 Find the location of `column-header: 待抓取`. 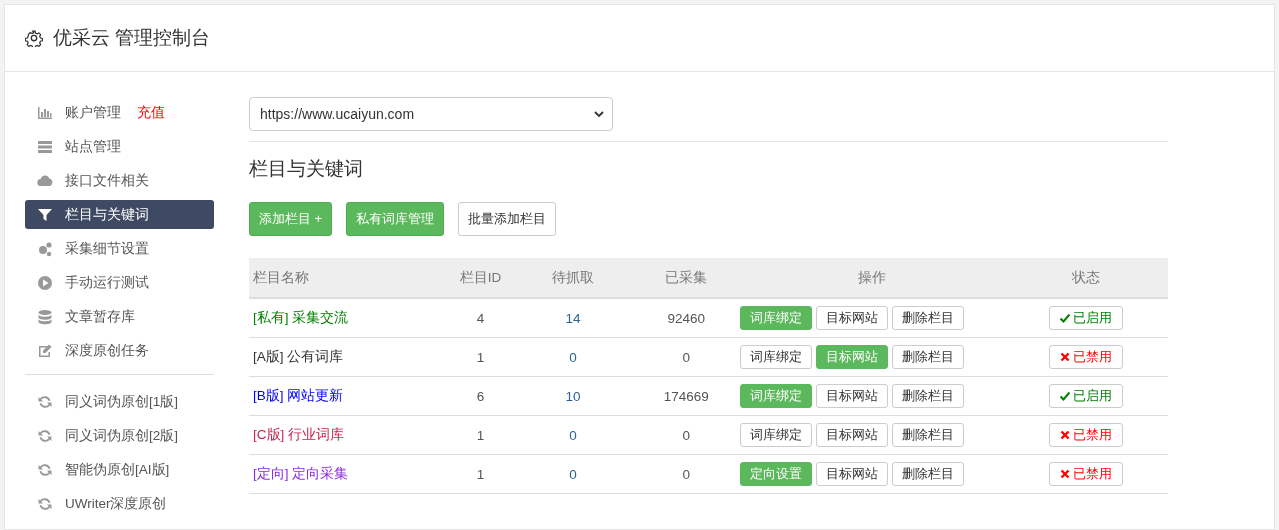

column-header: 待抓取 is located at coordinates (573, 278).